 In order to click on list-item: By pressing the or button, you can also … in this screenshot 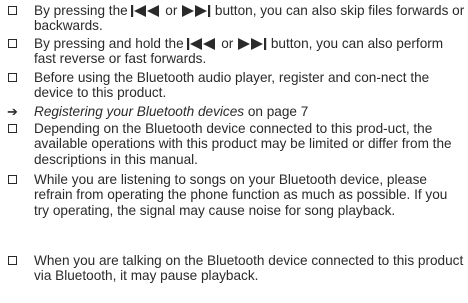, I will do `click(237, 18)`.